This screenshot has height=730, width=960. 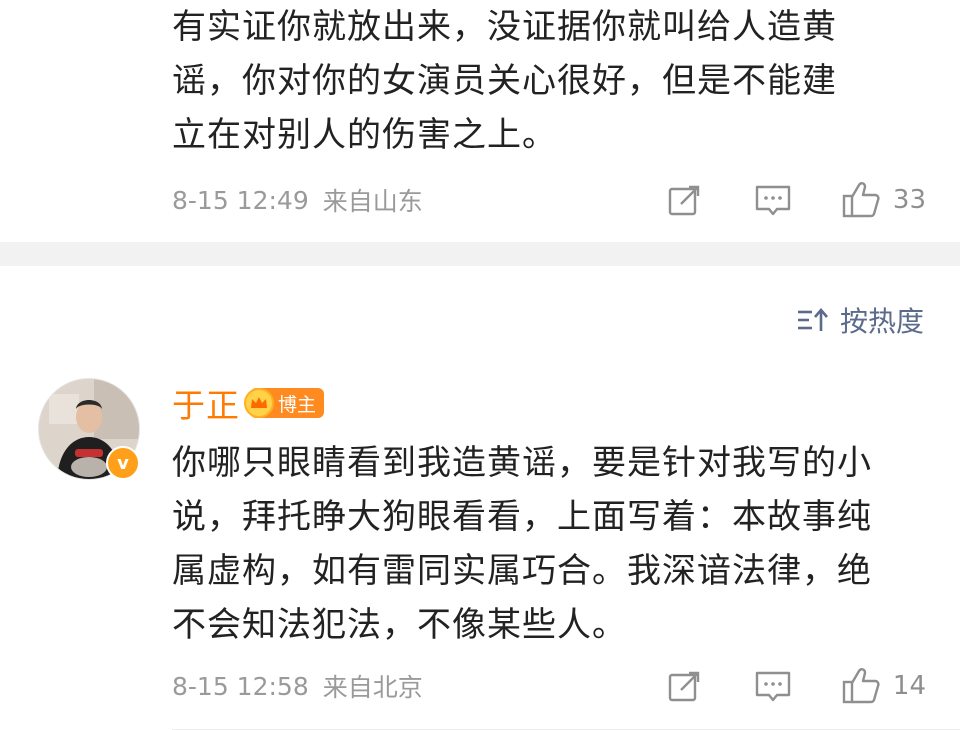 I want to click on crown-icon, so click(x=259, y=403).